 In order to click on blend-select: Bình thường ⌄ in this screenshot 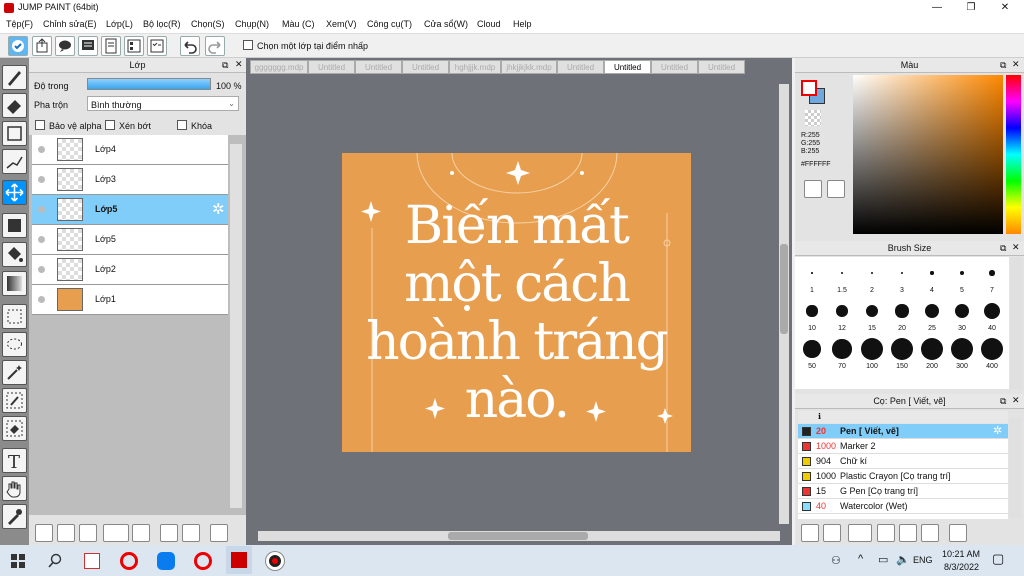, I will do `click(163, 103)`.